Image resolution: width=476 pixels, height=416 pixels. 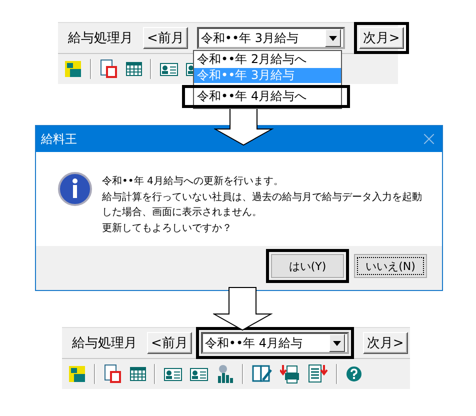 I want to click on person-chart-icon, so click(x=225, y=374).